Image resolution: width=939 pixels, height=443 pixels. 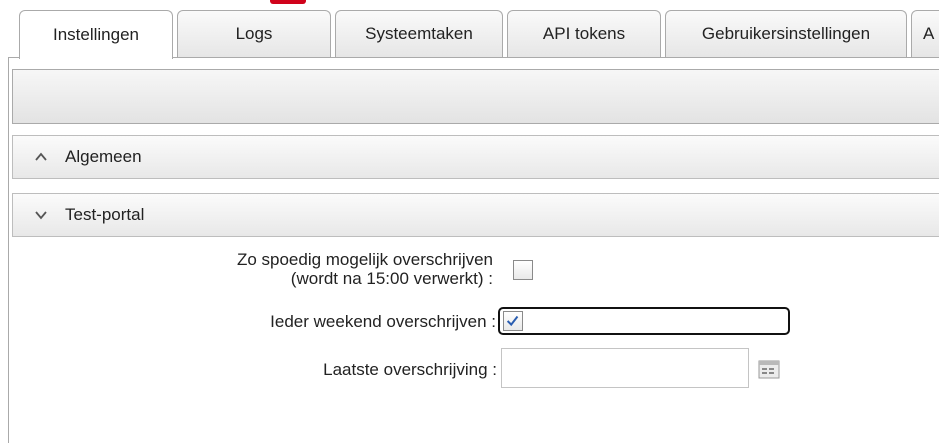 What do you see at coordinates (103, 156) in the screenshot?
I see `section-title: Algemeen` at bounding box center [103, 156].